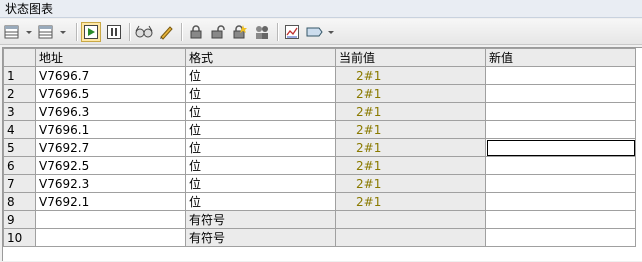 The width and height of the screenshot is (642, 262). Describe the element at coordinates (19, 93) in the screenshot. I see `row-number-cell: 2` at that location.